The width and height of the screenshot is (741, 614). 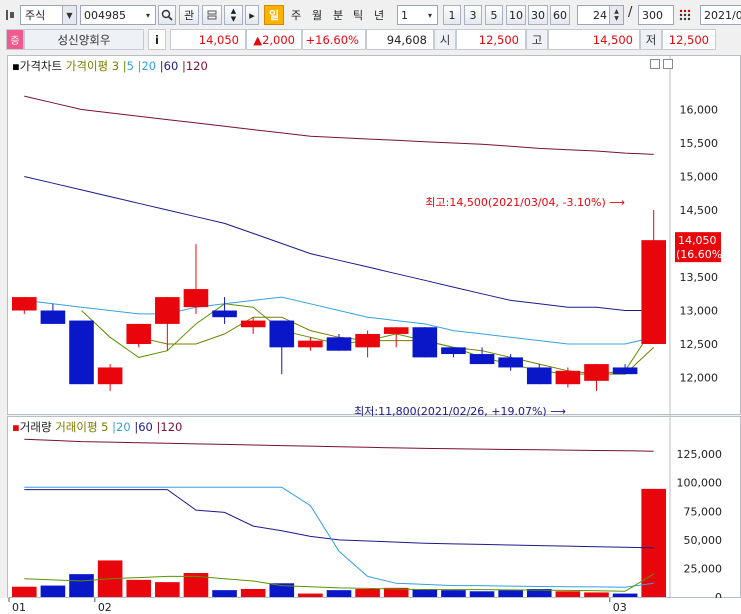 What do you see at coordinates (417, 15) in the screenshot?
I see `interval-select: 1 ▾` at bounding box center [417, 15].